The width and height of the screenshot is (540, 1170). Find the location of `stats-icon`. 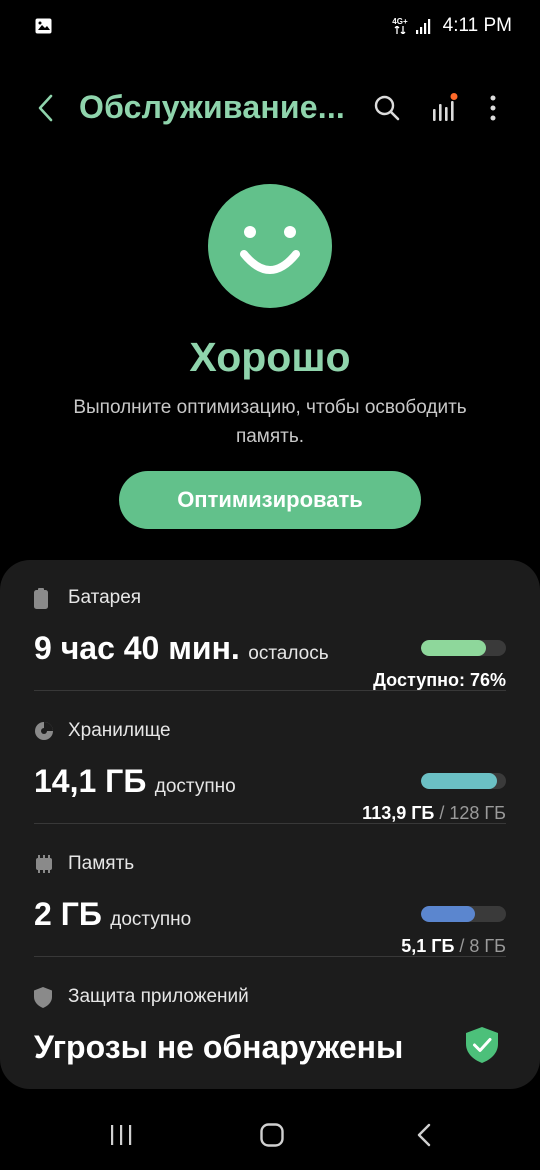

stats-icon is located at coordinates (445, 107).